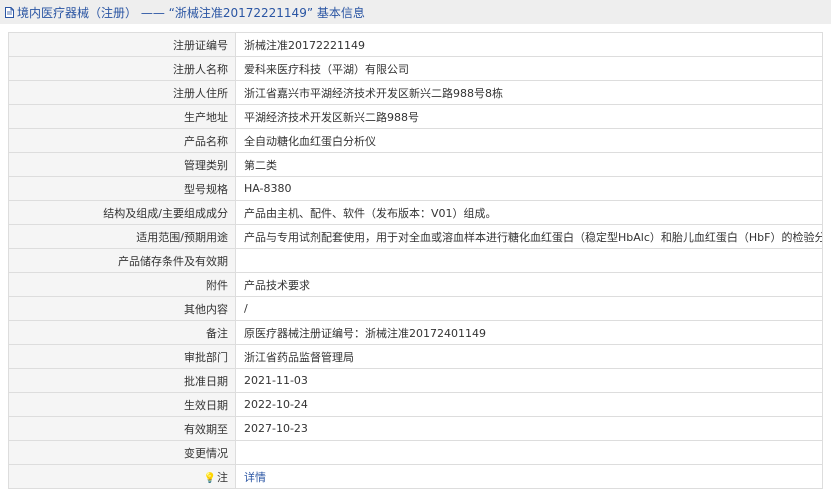  I want to click on table-row: 管理类别 第二类, so click(415, 164).